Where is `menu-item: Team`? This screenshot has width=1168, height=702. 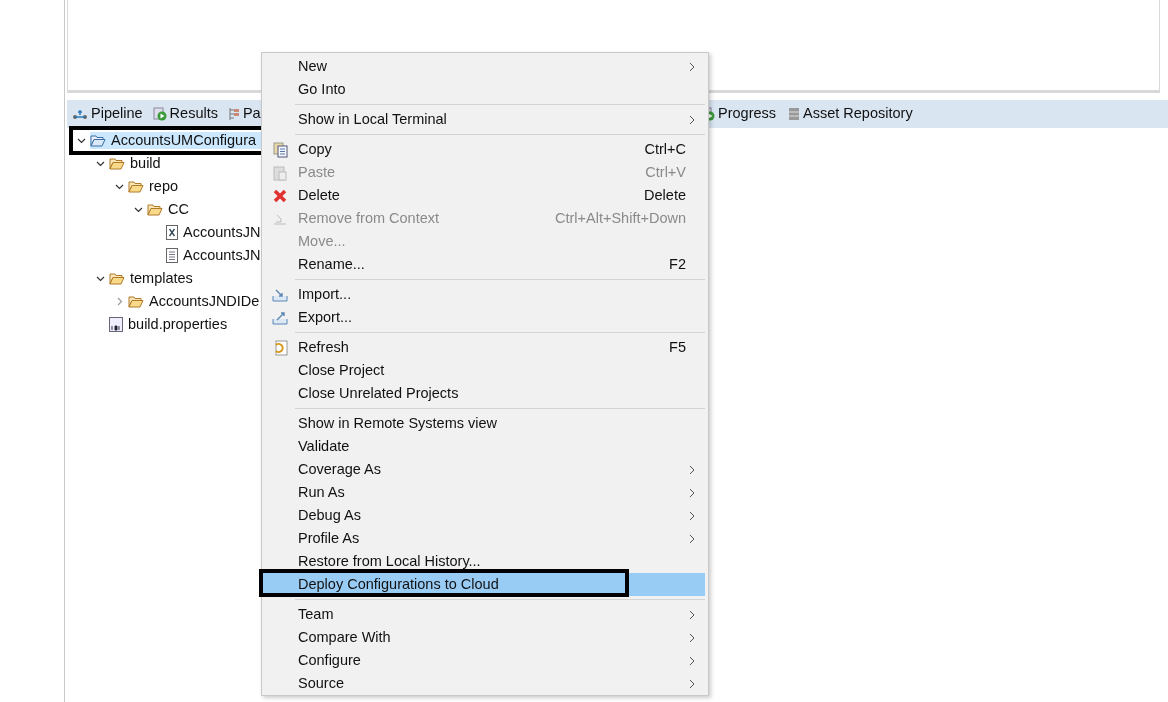 menu-item: Team is located at coordinates (485, 614).